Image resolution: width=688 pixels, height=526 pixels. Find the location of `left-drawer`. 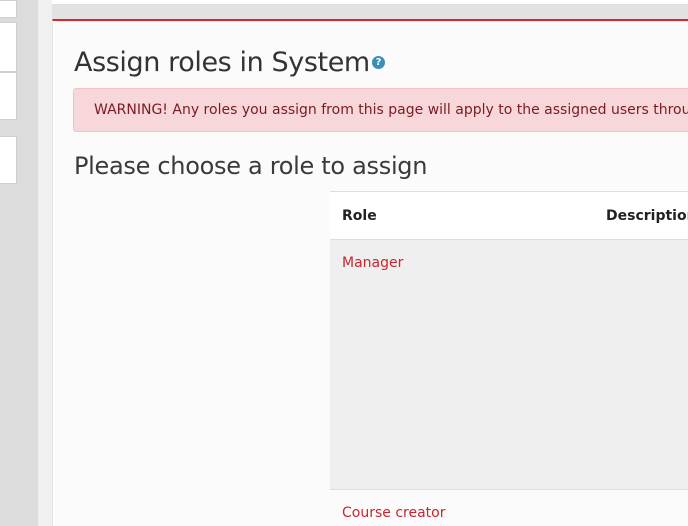

left-drawer is located at coordinates (19, 263).